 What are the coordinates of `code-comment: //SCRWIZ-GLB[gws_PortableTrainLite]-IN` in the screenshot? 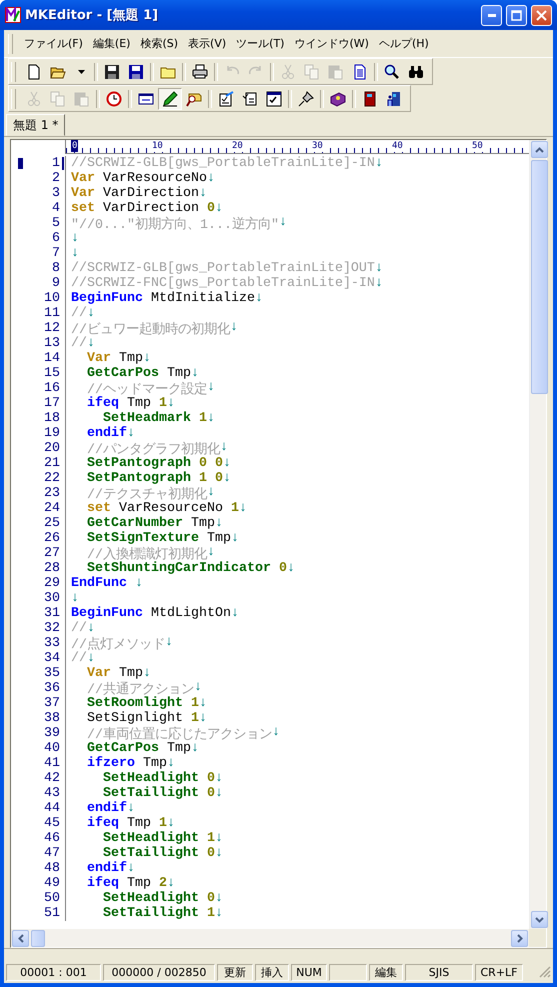 It's located at (223, 163).